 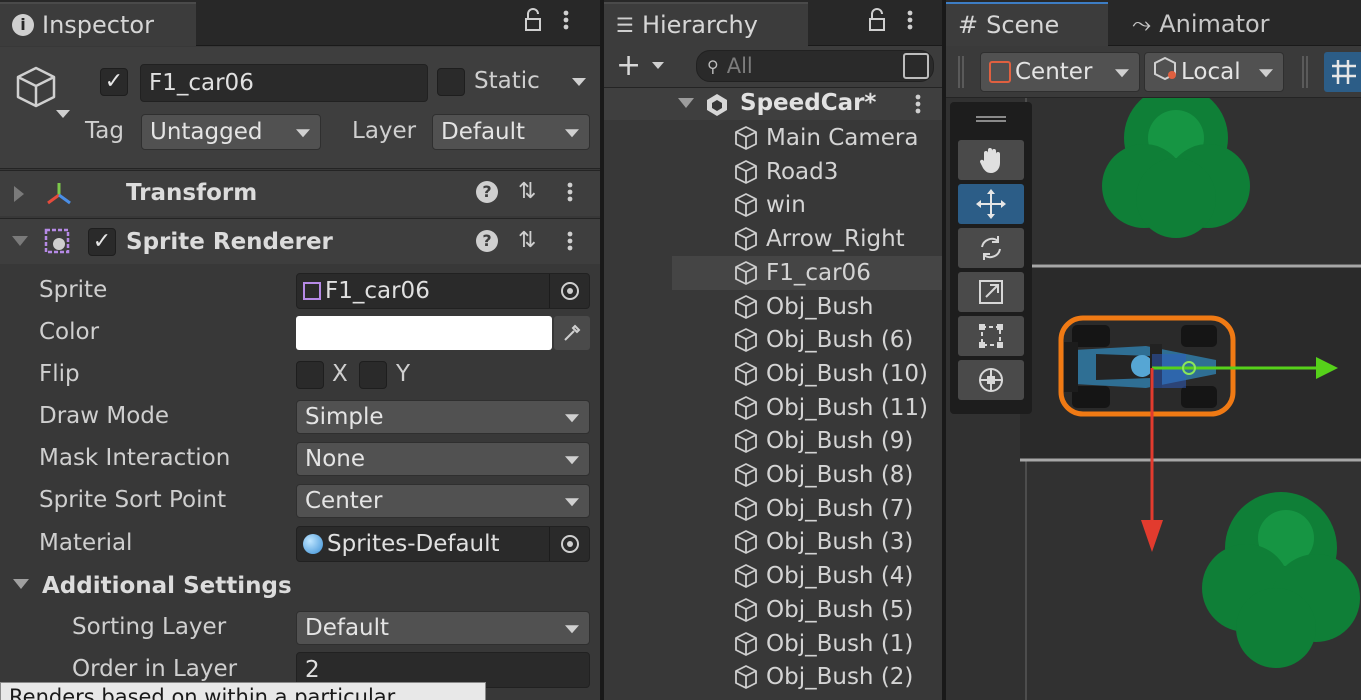 What do you see at coordinates (706, 24) in the screenshot?
I see `tab-hierarchy: ☰ Hierarchy` at bounding box center [706, 24].